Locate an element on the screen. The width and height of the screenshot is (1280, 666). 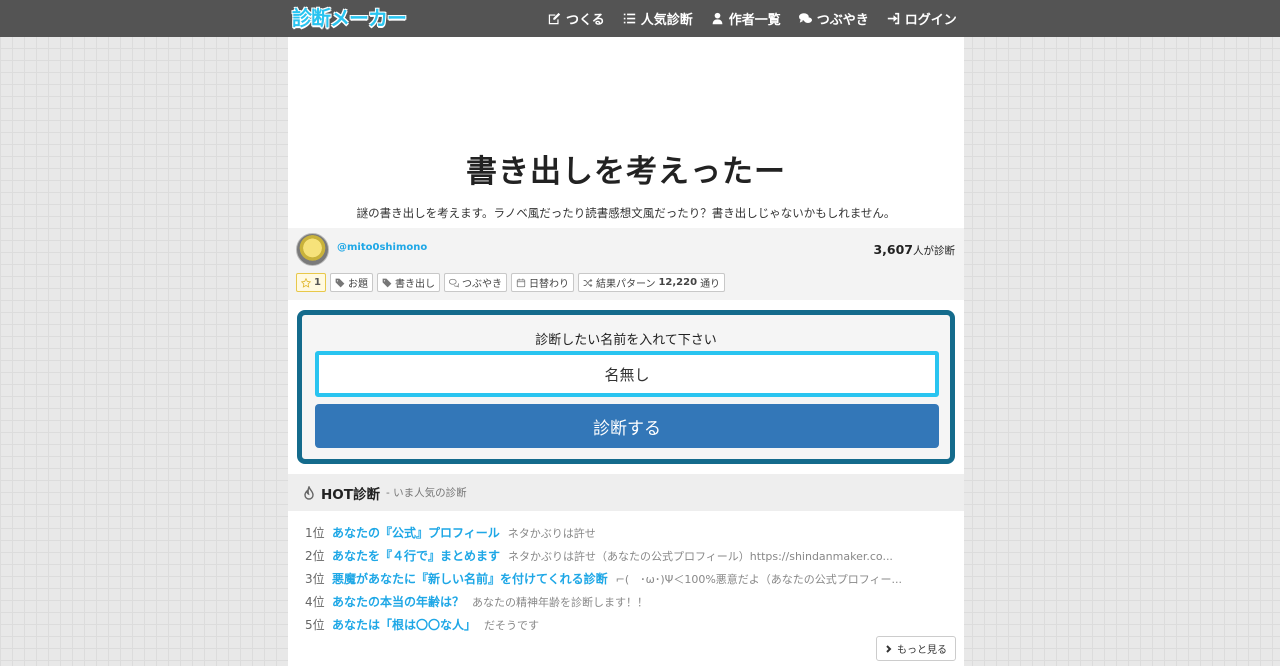
diagnosis-form: 診断したい名前を入れて下さい 診断する is located at coordinates (626, 387).